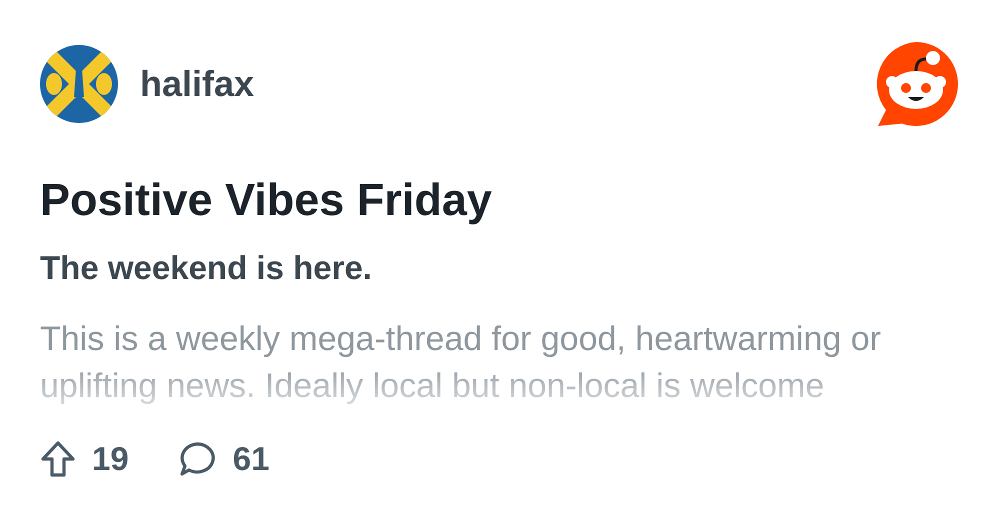 The width and height of the screenshot is (1000, 521). Describe the element at coordinates (197, 459) in the screenshot. I see `comment-icon` at that location.